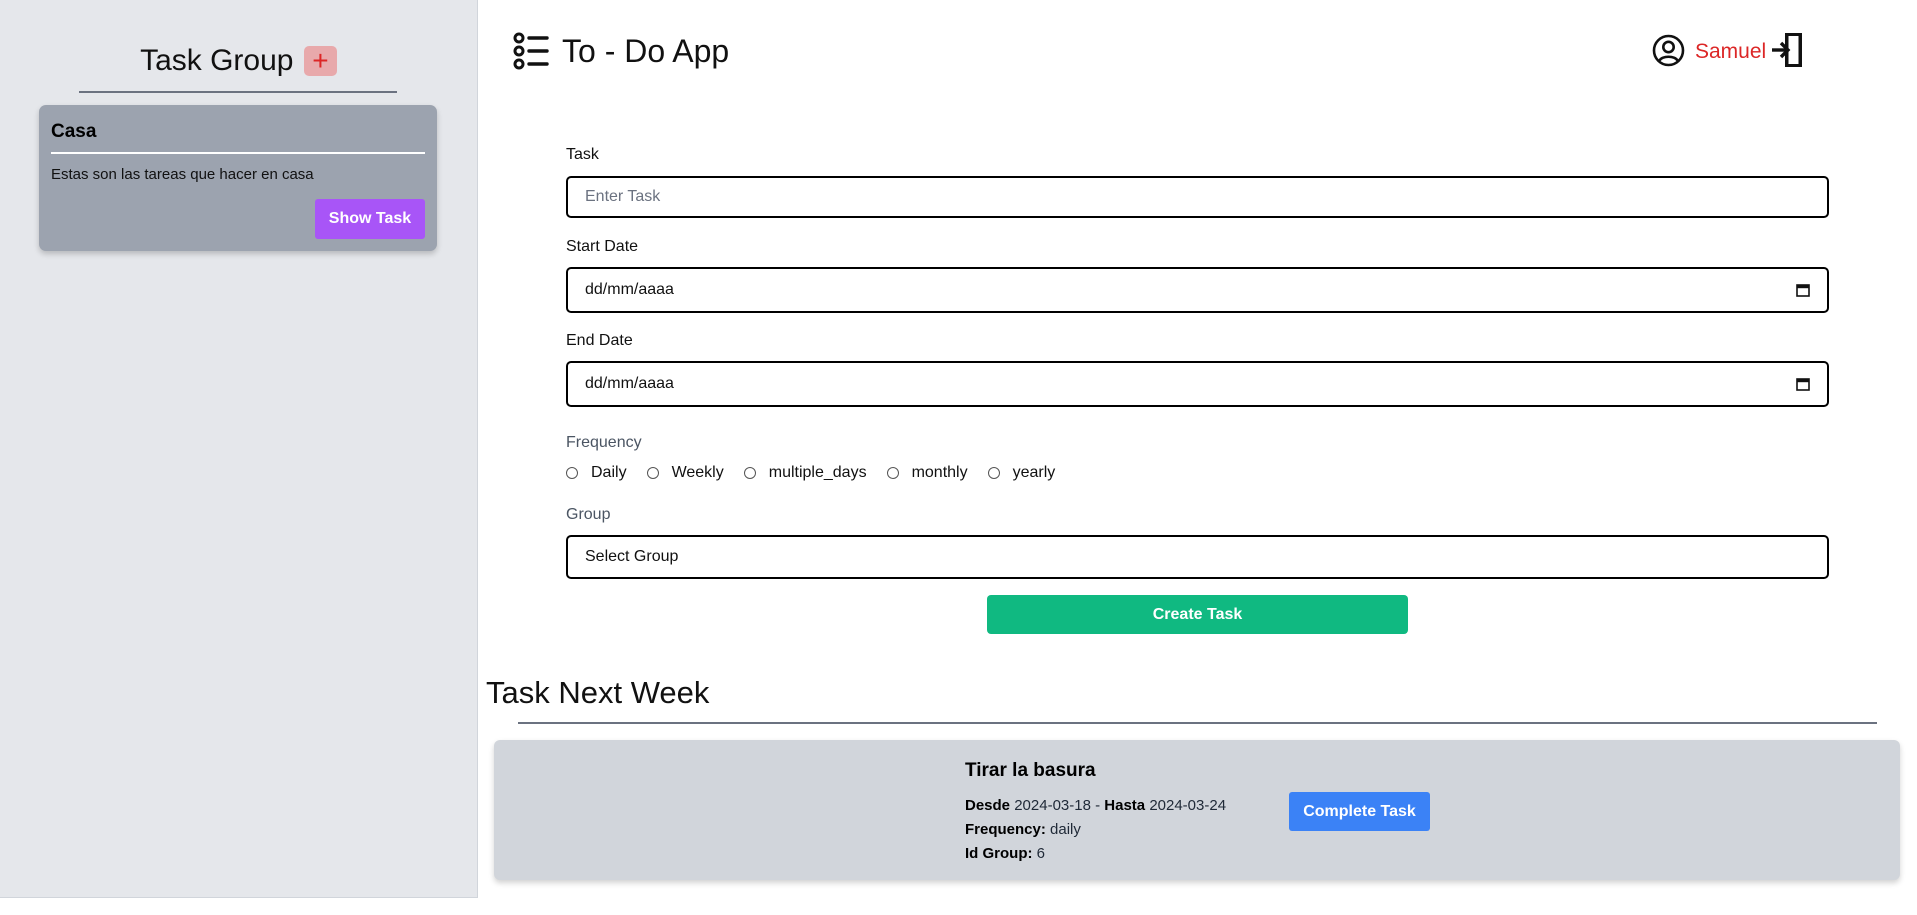 The image size is (1917, 915). I want to click on start-date-value: dd/mm/aaaa, so click(629, 289).